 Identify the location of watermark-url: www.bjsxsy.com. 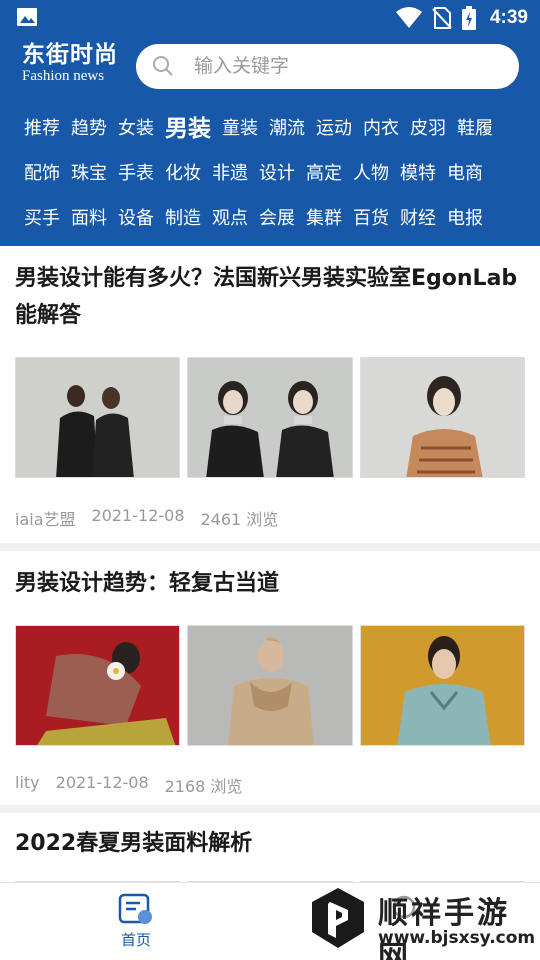
(457, 938).